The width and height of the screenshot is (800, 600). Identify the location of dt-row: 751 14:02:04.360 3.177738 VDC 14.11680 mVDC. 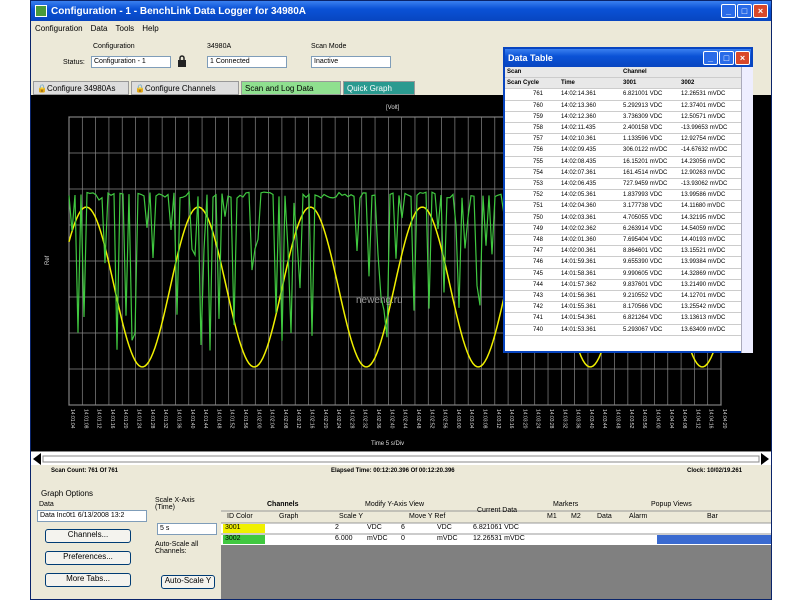
(623, 207).